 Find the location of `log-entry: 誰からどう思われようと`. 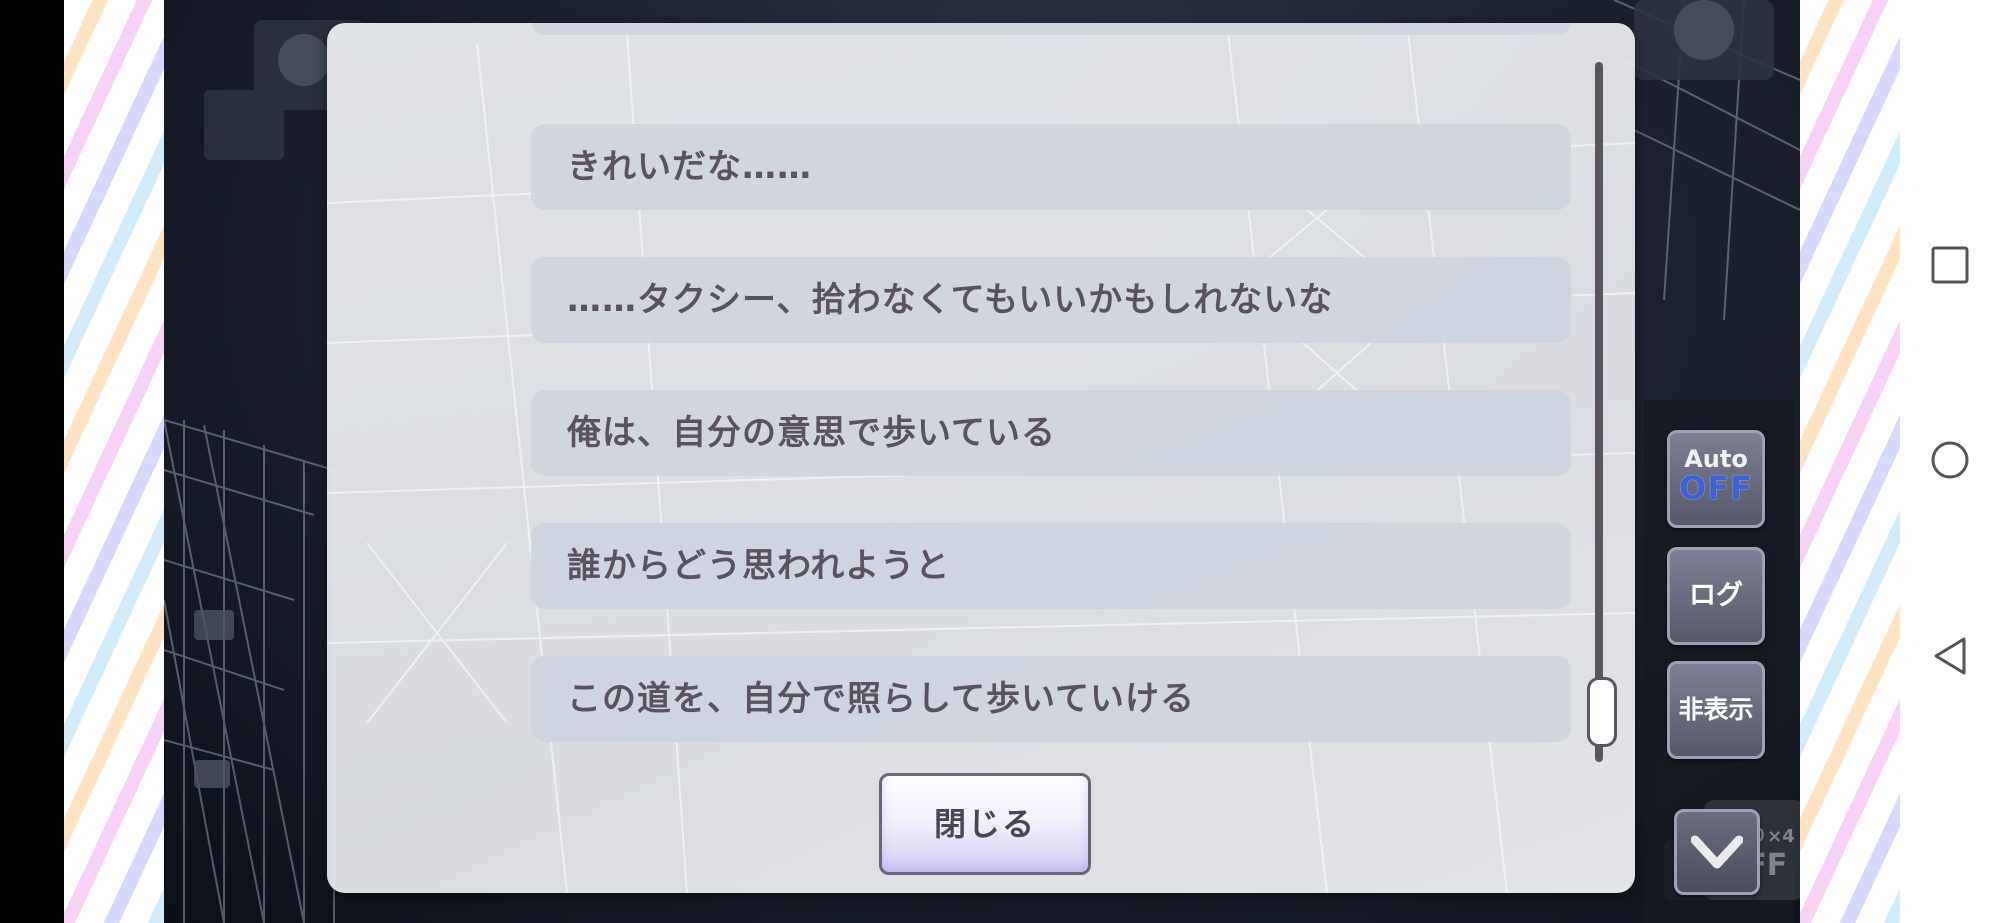

log-entry: 誰からどう思われようと is located at coordinates (1051, 566).